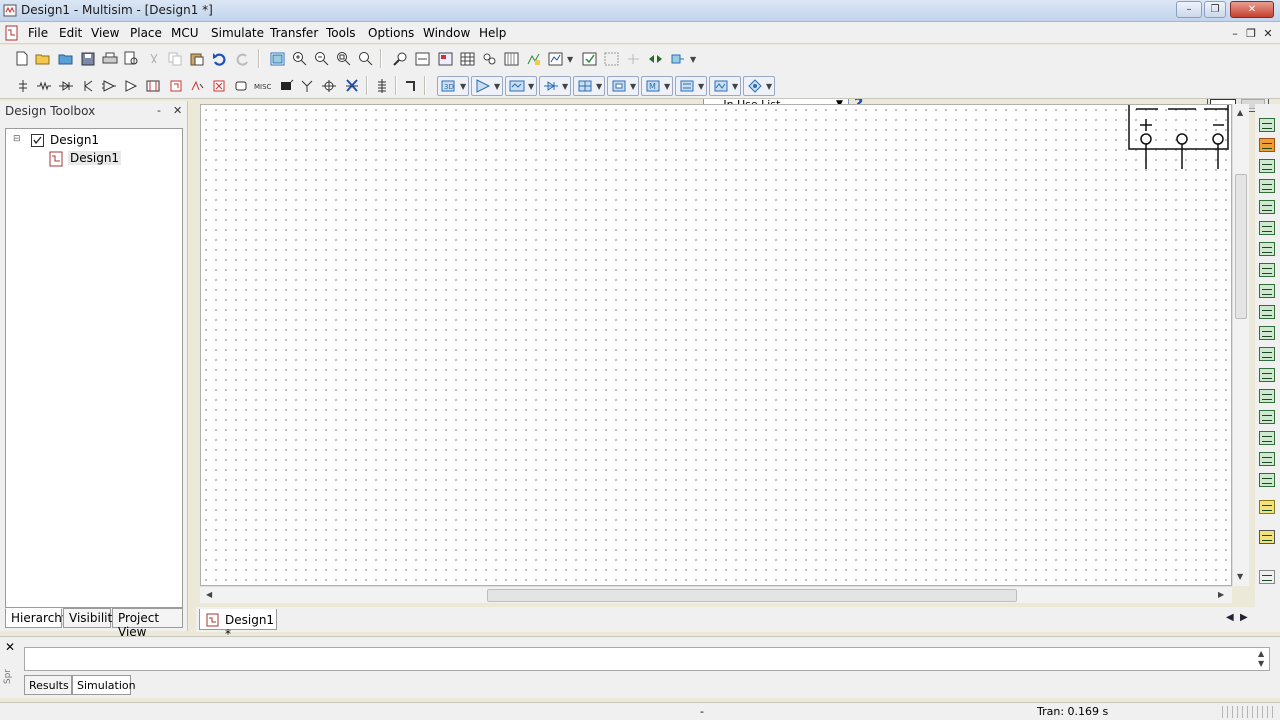 The height and width of the screenshot is (720, 1280). I want to click on place-cmos-icon, so click(153, 85).